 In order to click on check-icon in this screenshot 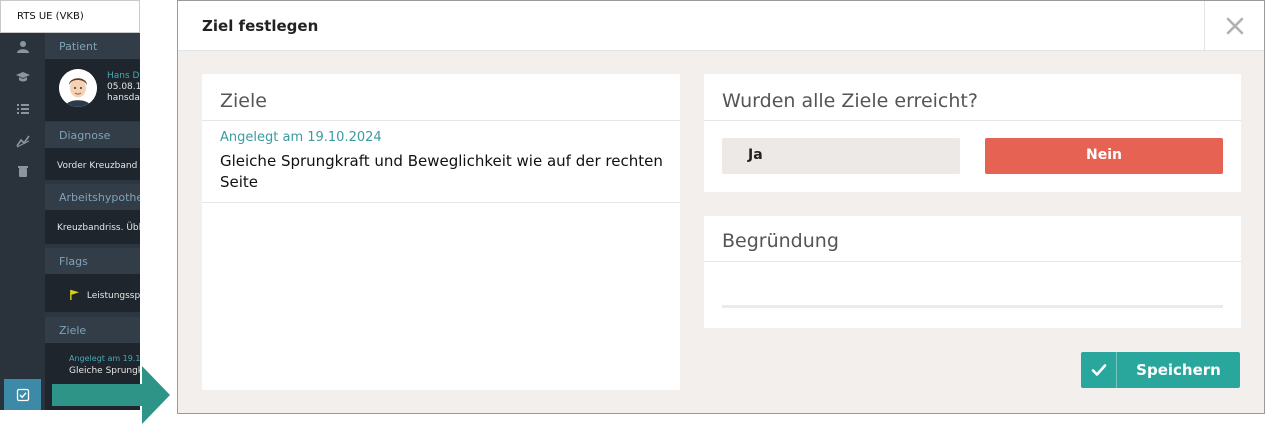, I will do `click(1099, 370)`.